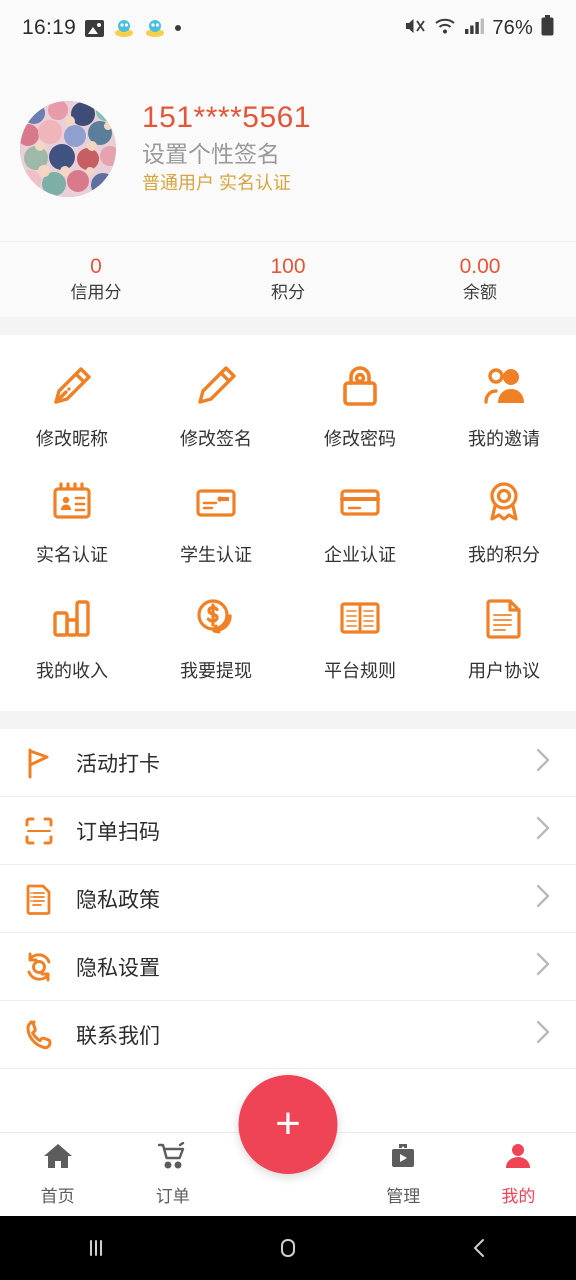 This screenshot has width=576, height=1280. I want to click on stat-points: 100 积分, so click(288, 279).